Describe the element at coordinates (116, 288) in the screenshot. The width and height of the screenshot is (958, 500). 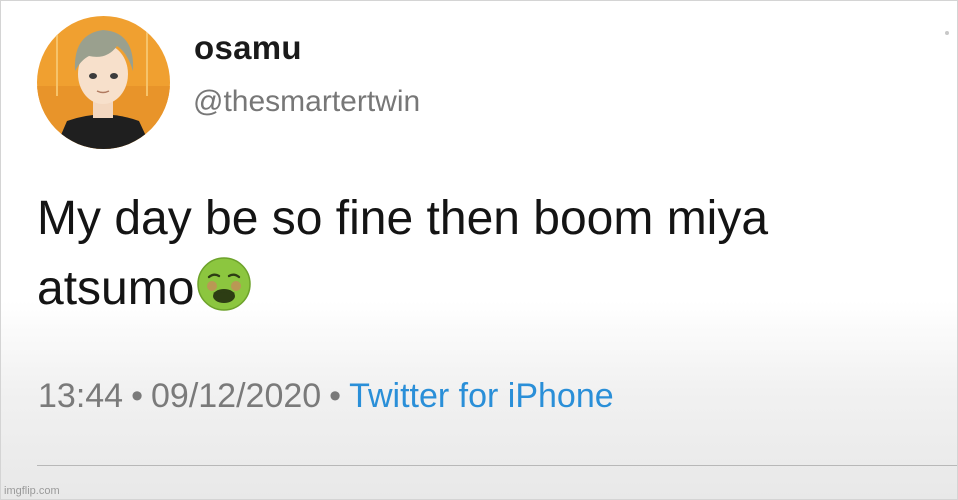
I see `tweet-text-line-2-text: atsumo` at that location.